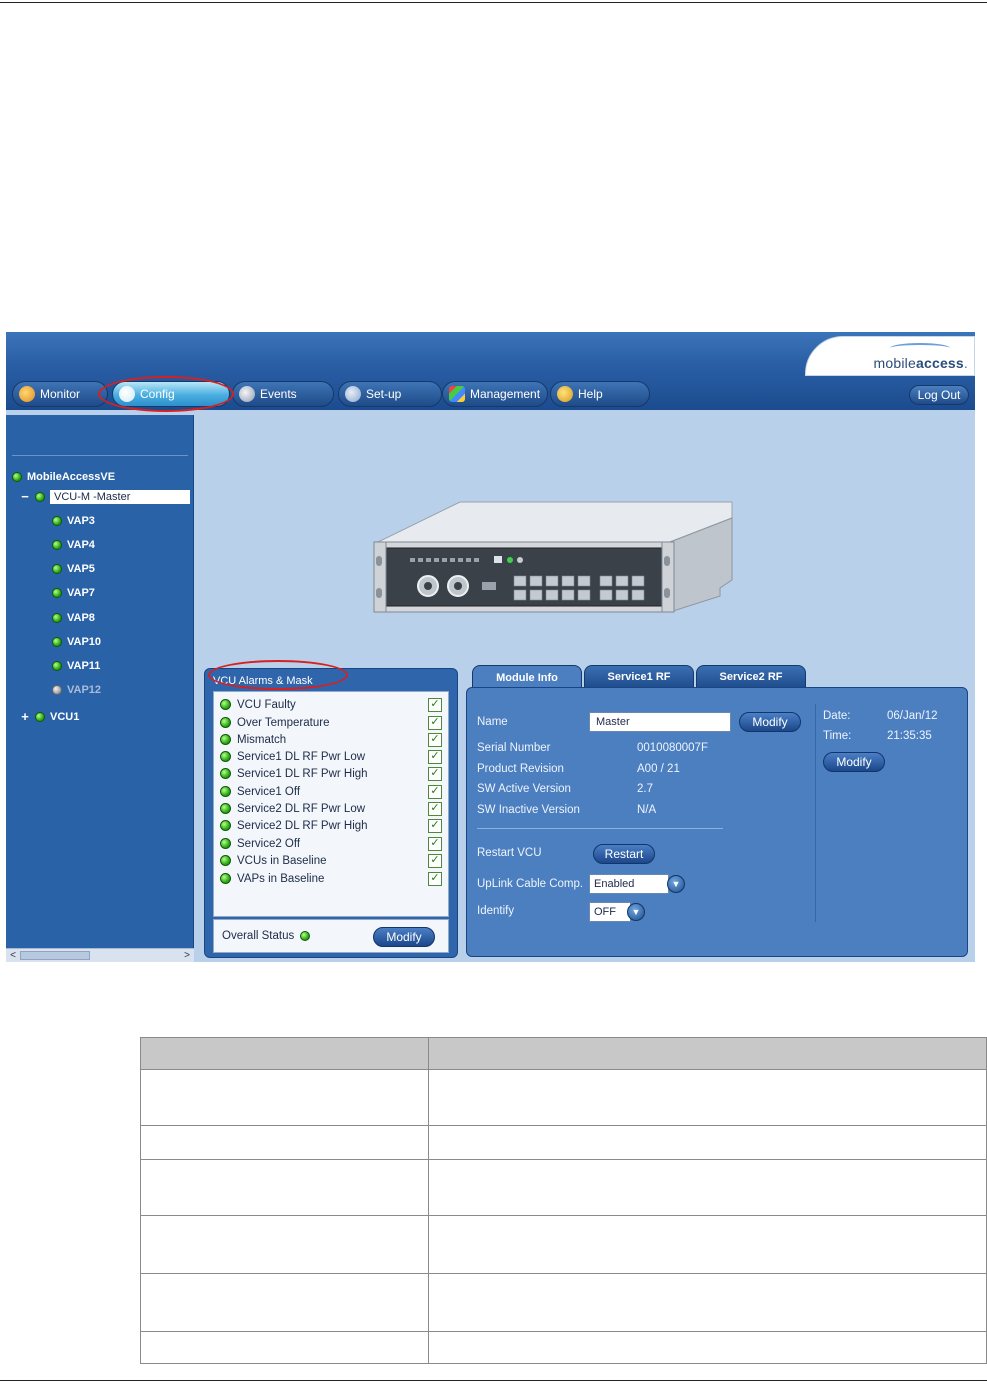  I want to click on tab-service1-rf: Service1 RF, so click(639, 677).